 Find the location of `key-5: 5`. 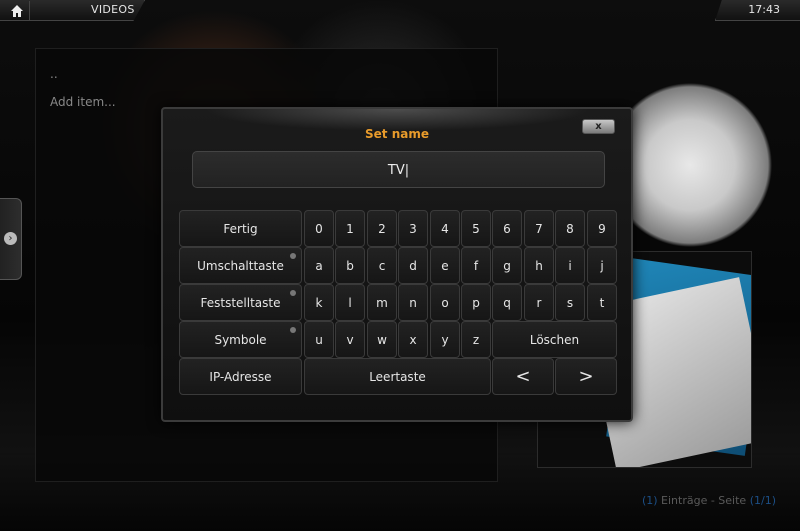

key-5: 5 is located at coordinates (476, 228).